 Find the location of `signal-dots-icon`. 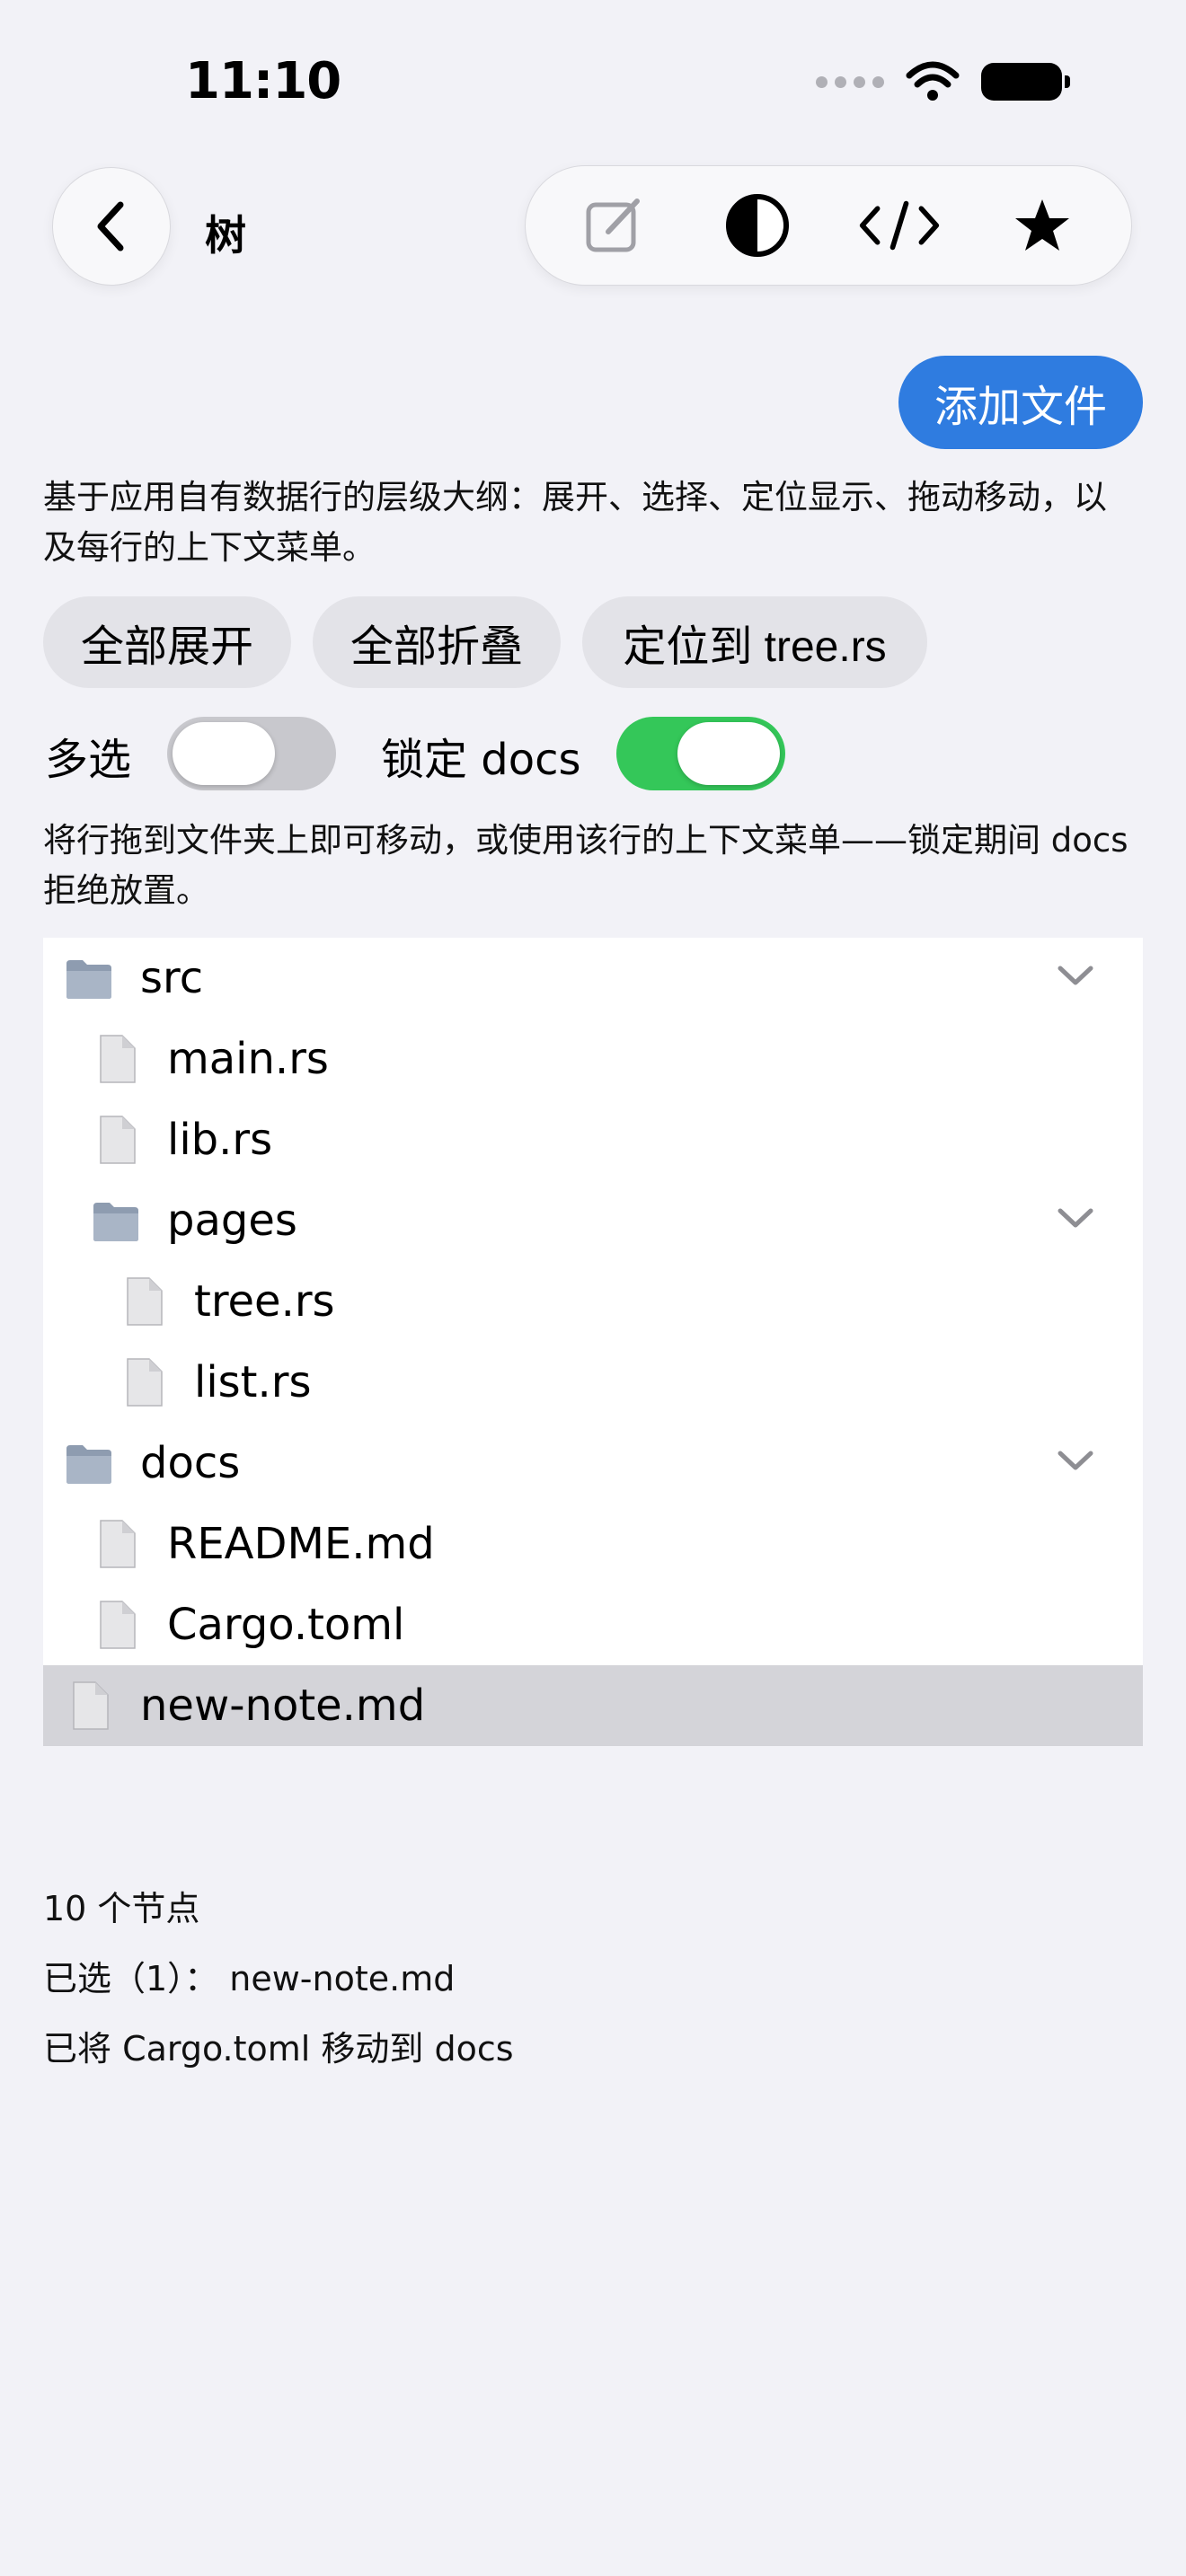

signal-dots-icon is located at coordinates (850, 81).